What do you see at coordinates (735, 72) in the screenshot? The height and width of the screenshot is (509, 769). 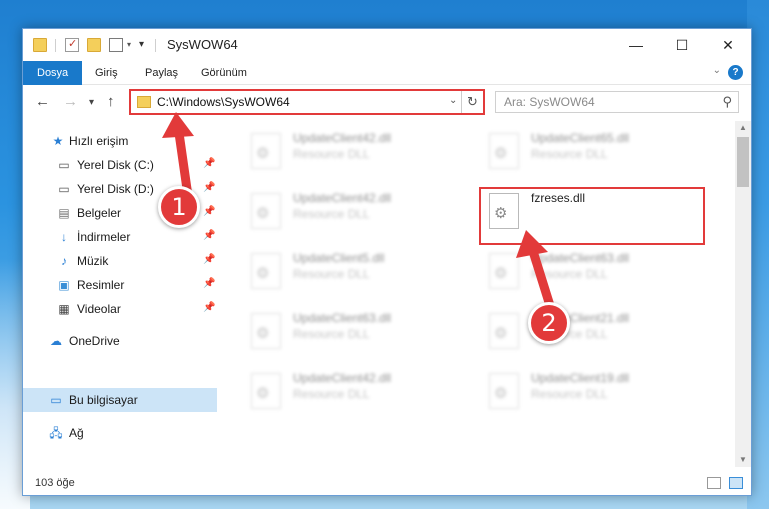 I see `help-icon: ?` at bounding box center [735, 72].